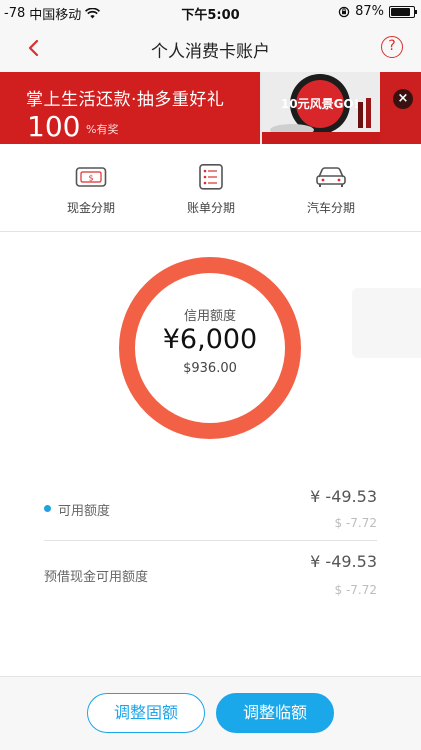 The width and height of the screenshot is (421, 750). What do you see at coordinates (210, 579) in the screenshot?
I see `cash-advance-row: 预借现金可用额度 ¥ -49.53 $ -7.72` at bounding box center [210, 579].